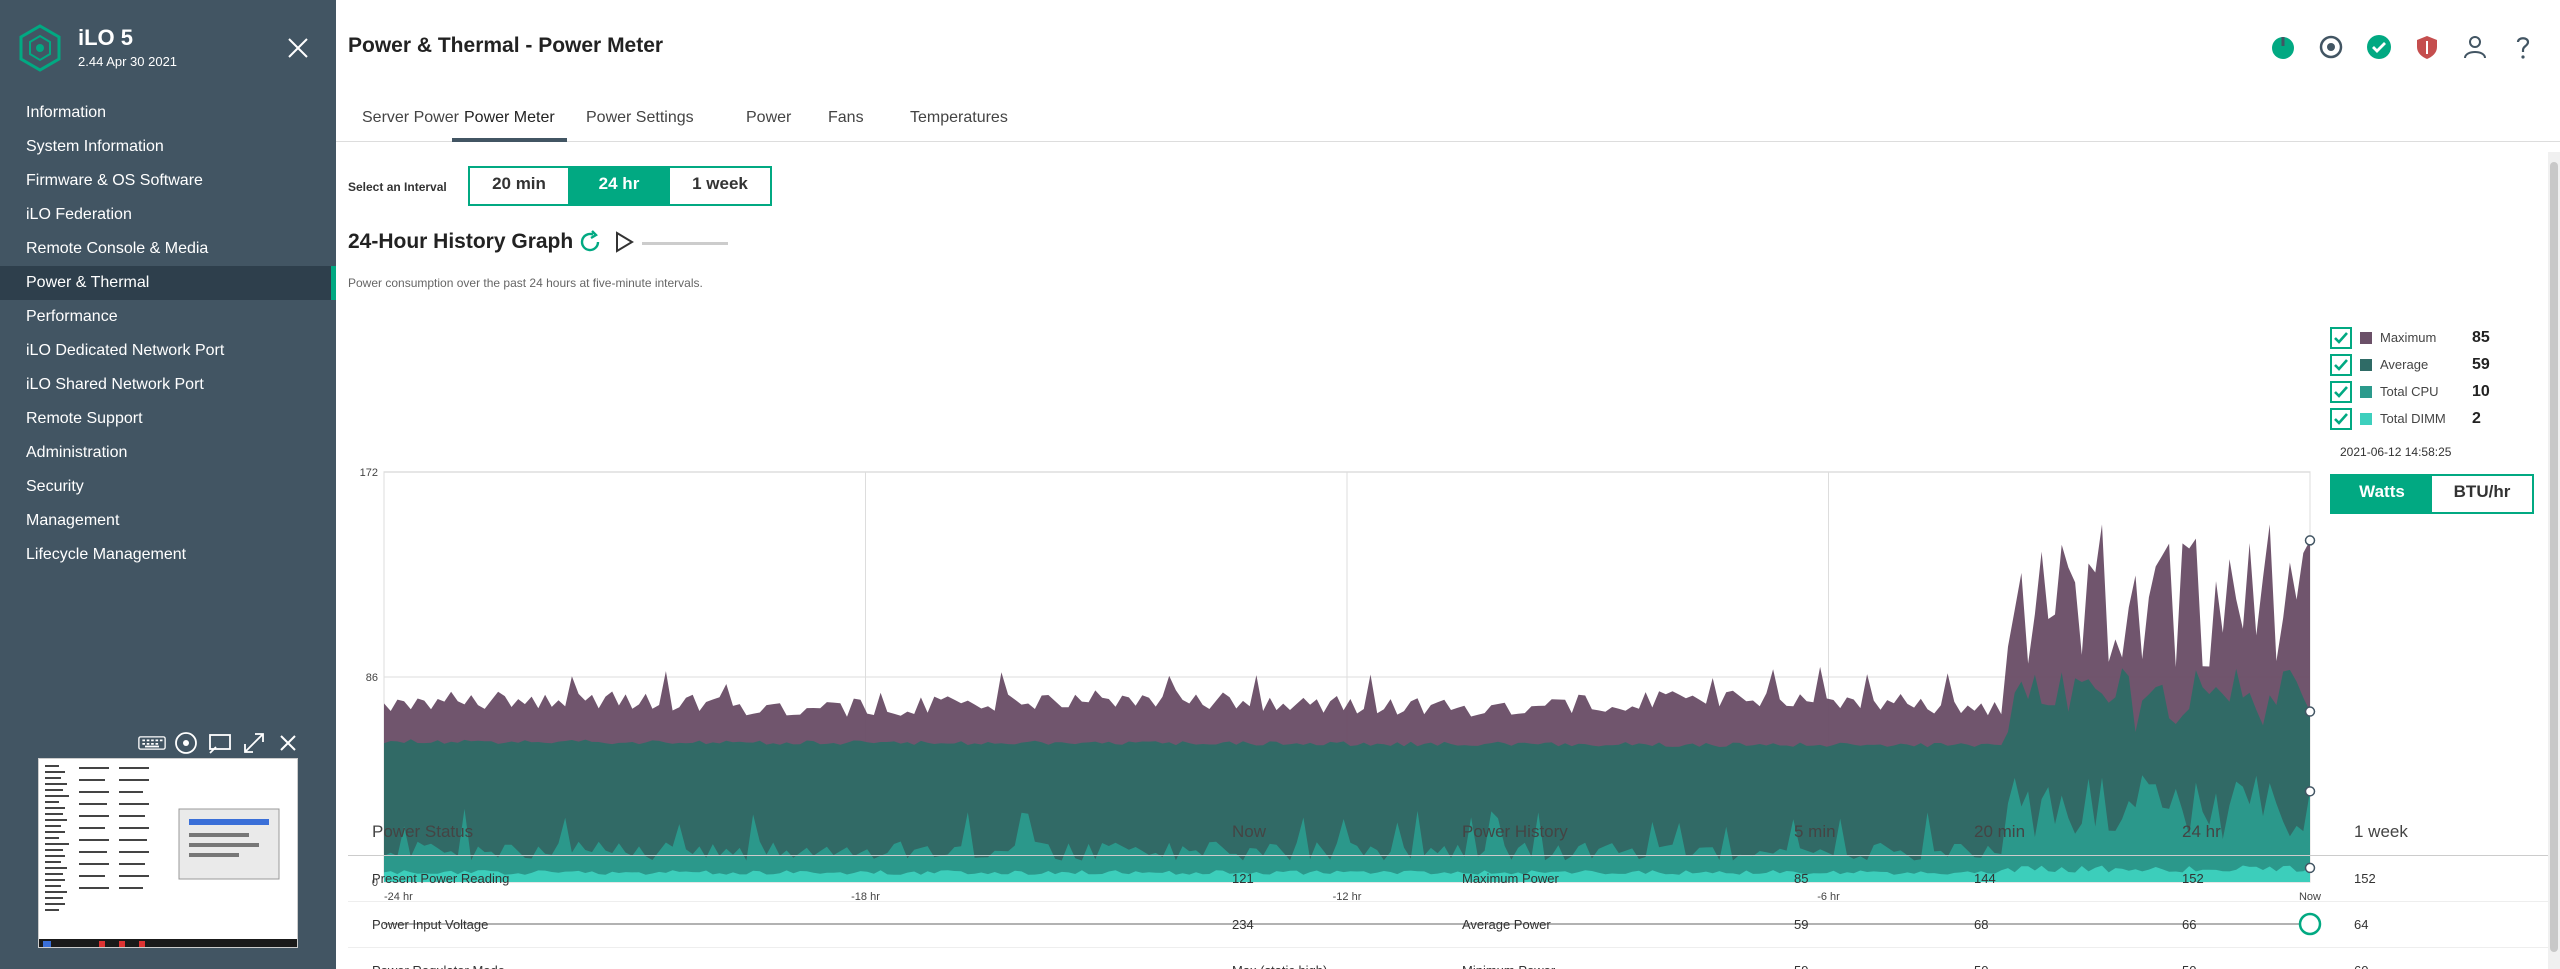  What do you see at coordinates (2379, 47) in the screenshot?
I see `health-icon` at bounding box center [2379, 47].